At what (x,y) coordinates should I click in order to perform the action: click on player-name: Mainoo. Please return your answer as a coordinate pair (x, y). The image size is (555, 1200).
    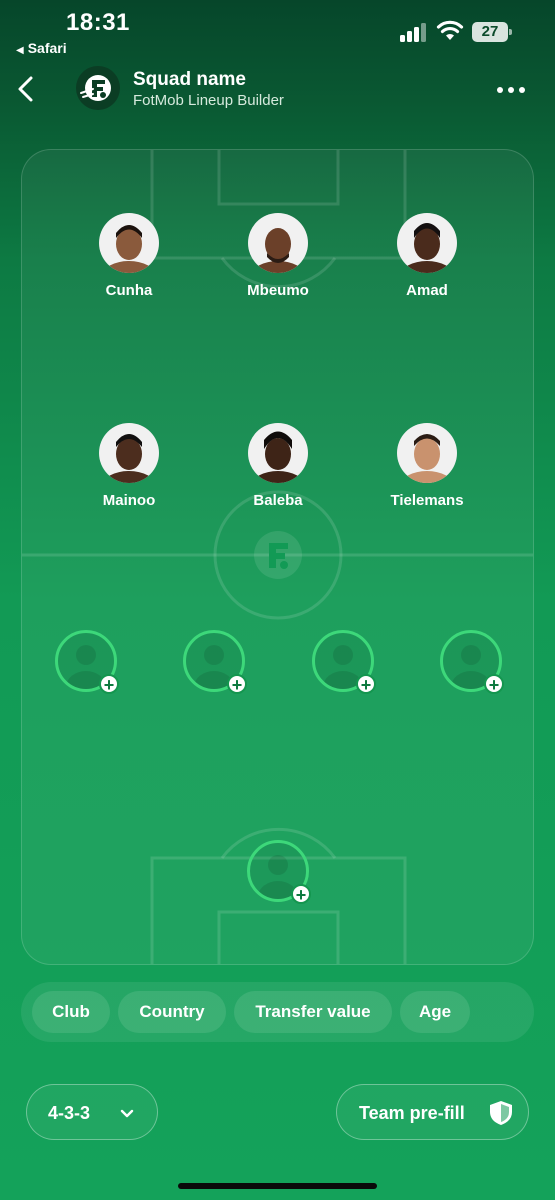
    Looking at the image, I should click on (129, 500).